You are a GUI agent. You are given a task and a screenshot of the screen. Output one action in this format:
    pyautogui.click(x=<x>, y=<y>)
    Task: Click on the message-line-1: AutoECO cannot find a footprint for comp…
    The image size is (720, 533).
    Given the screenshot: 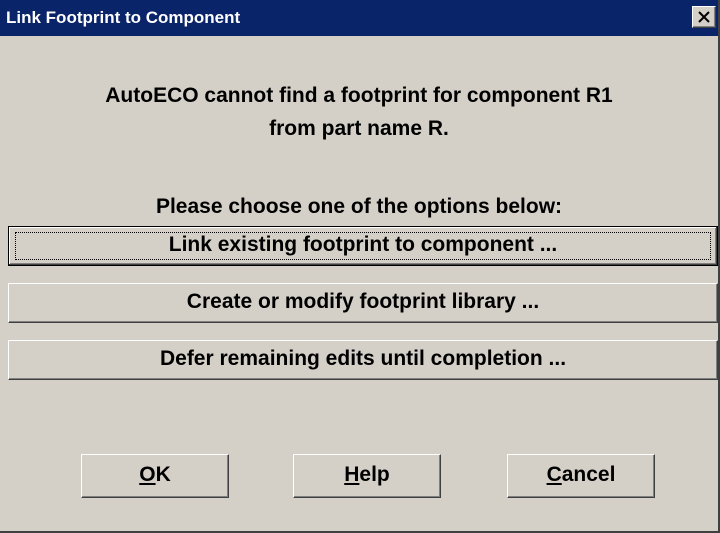 What is the action you would take?
    pyautogui.click(x=359, y=95)
    